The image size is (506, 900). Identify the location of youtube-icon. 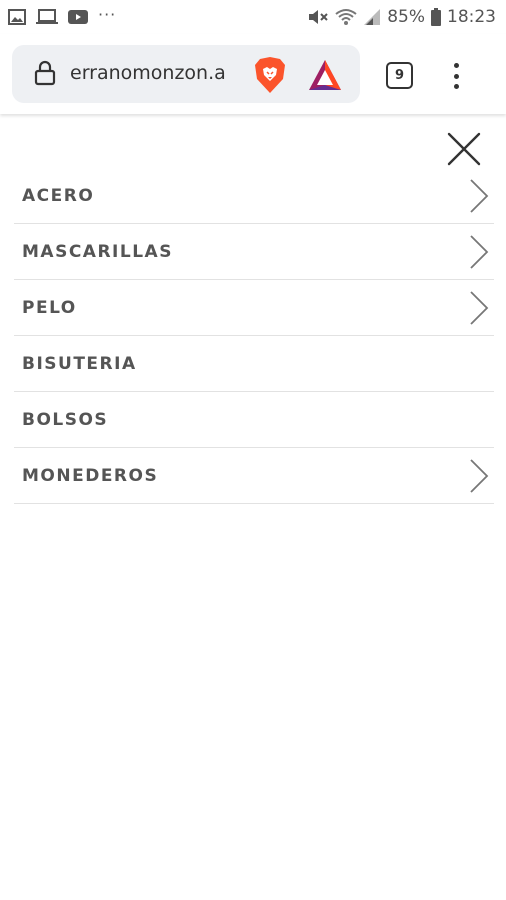
(78, 17).